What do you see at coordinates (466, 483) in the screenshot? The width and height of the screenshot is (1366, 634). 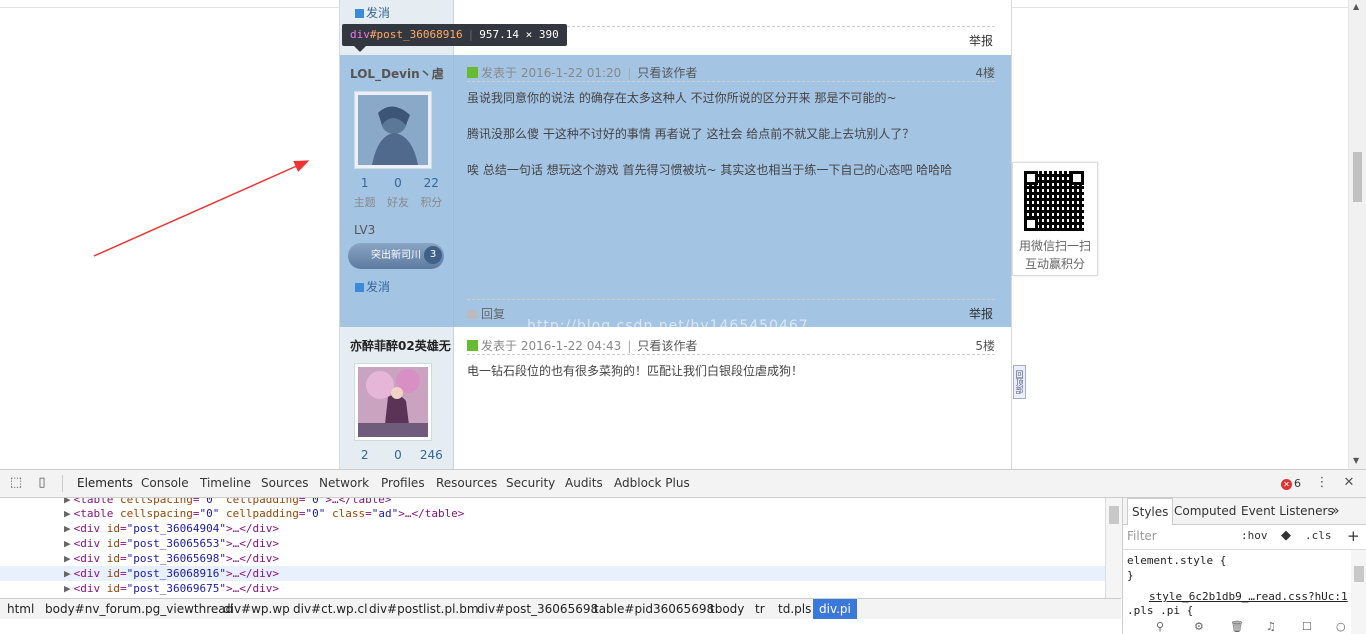 I see `tab-resources: Resources` at bounding box center [466, 483].